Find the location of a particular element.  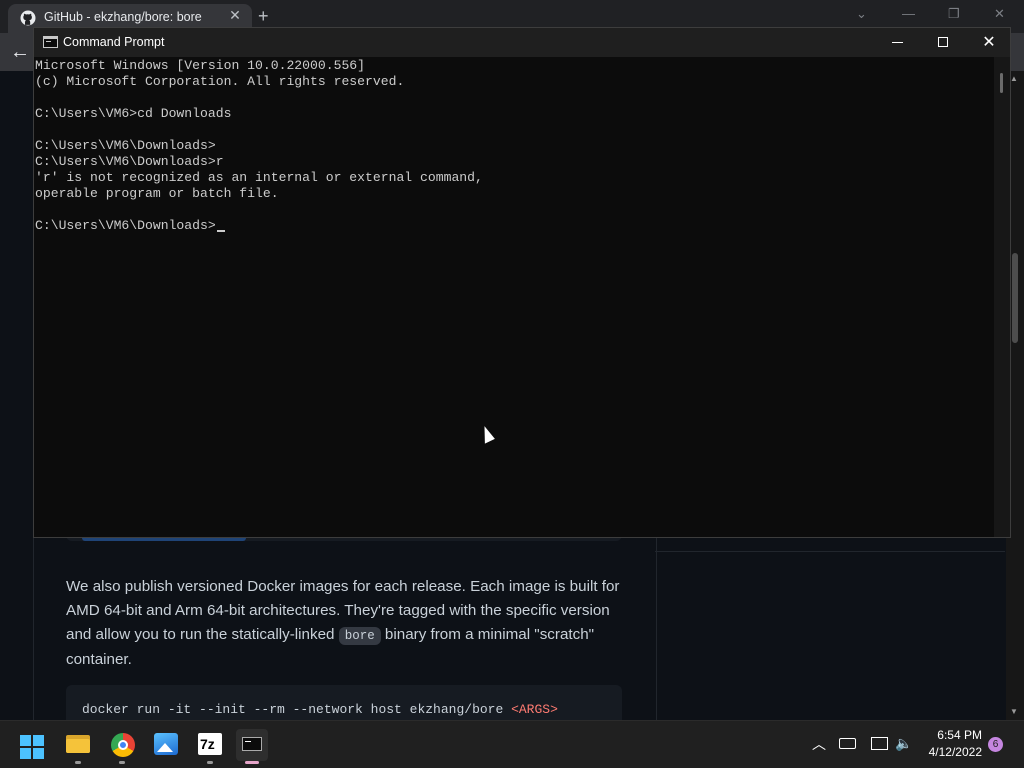

clock-date: 4/12/2022 is located at coordinates (951, 752).